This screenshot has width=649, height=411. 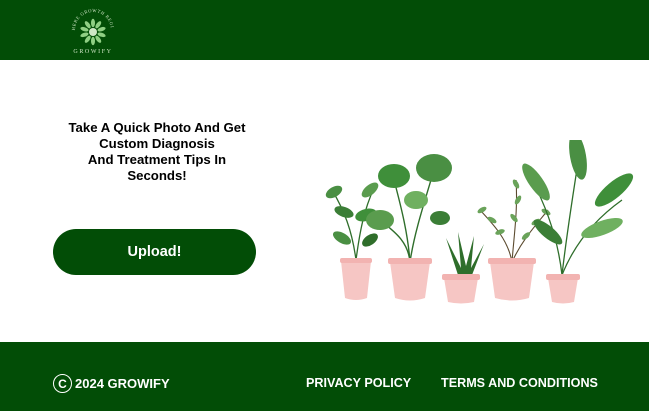 What do you see at coordinates (578, 222) in the screenshot?
I see `plant-banana` at bounding box center [578, 222].